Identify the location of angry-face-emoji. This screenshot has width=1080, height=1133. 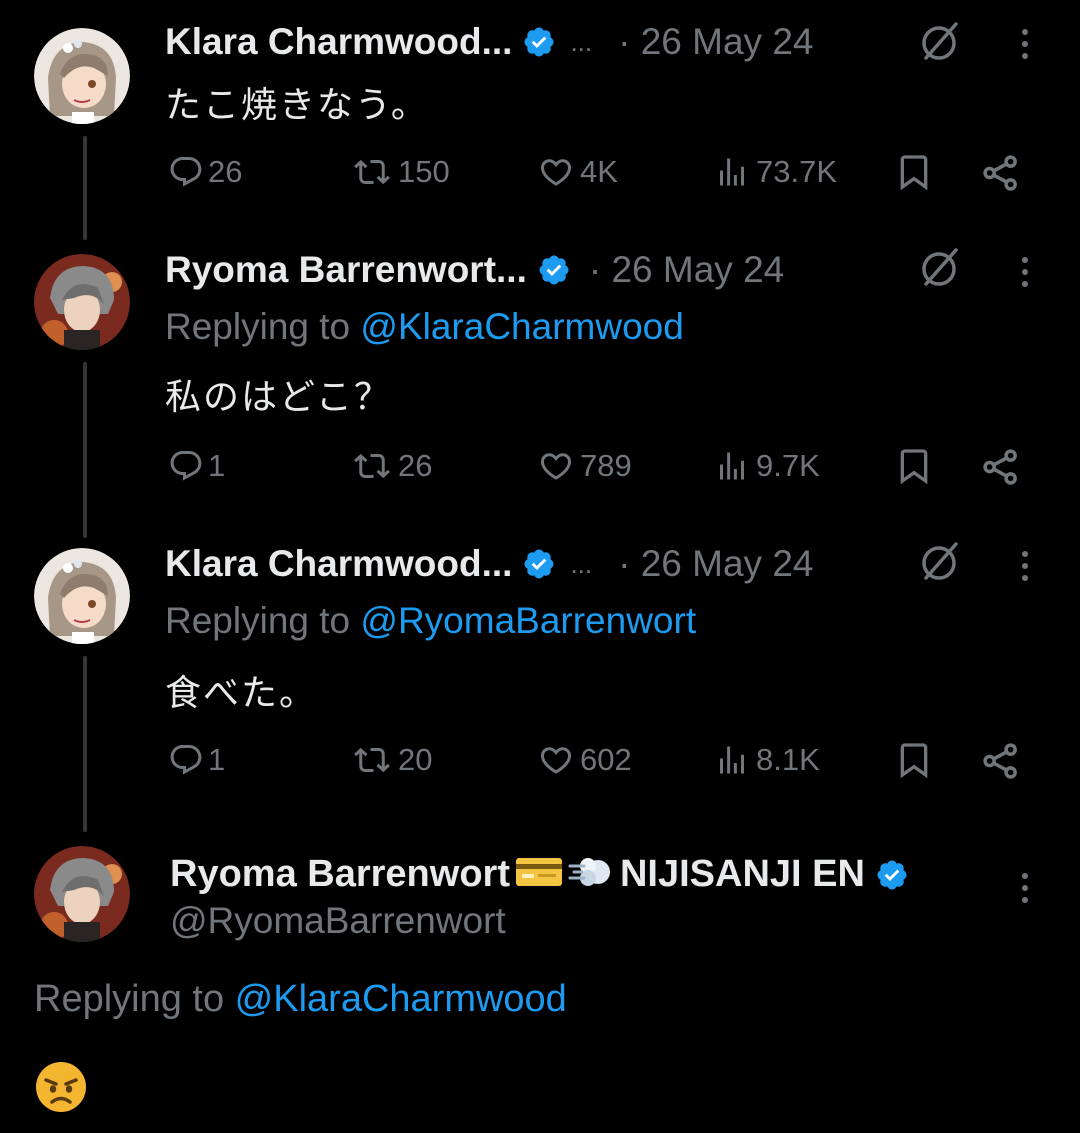
(61, 1087).